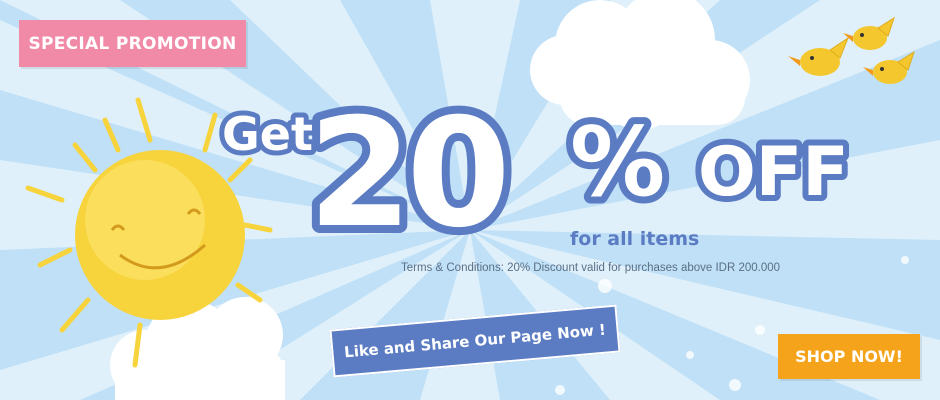  Describe the element at coordinates (773, 172) in the screenshot. I see `headline-off: OFF` at that location.